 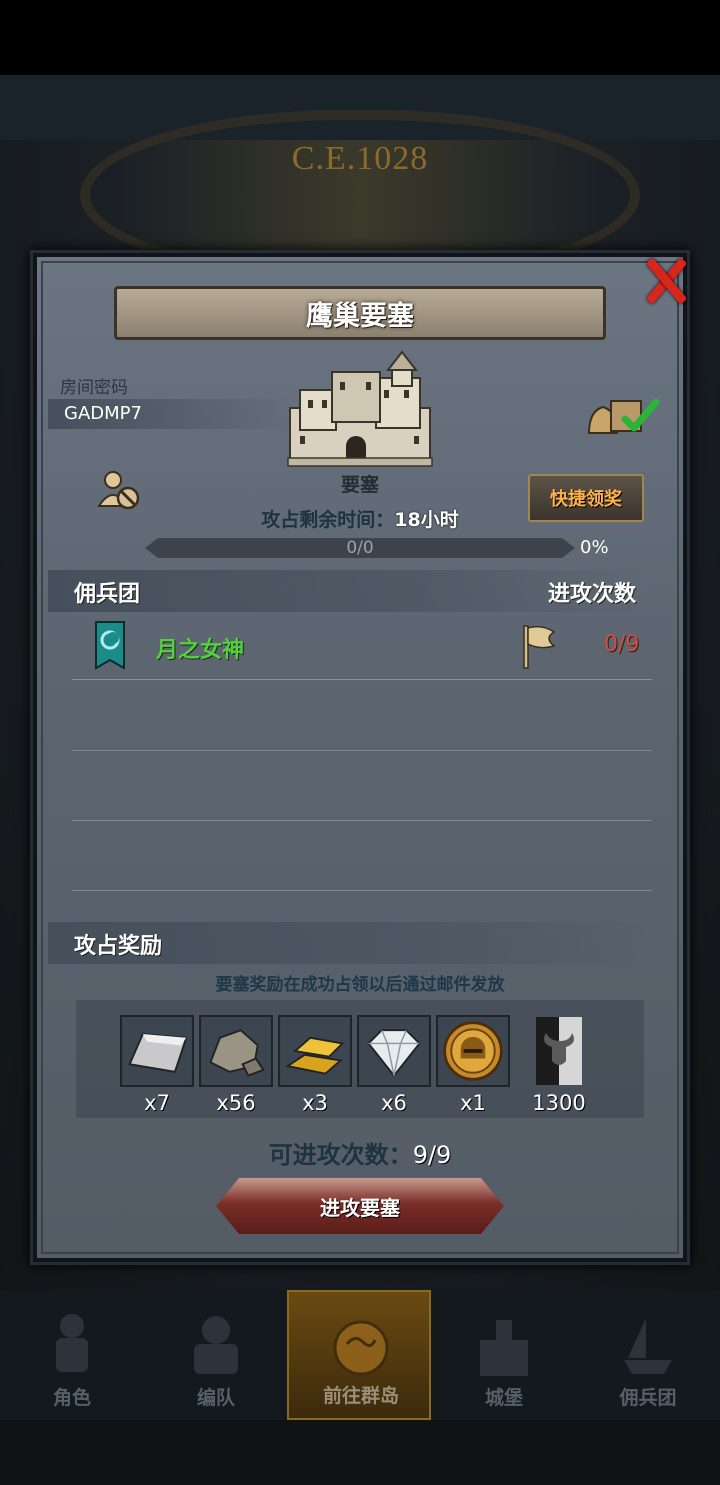 What do you see at coordinates (340, 1155) in the screenshot?
I see `attacks-left-label: 可进攻次数：` at bounding box center [340, 1155].